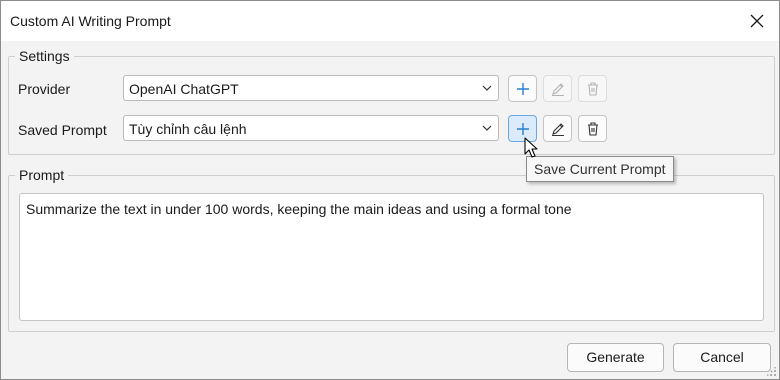 The image size is (780, 380). Describe the element at coordinates (390, 21) in the screenshot. I see `title-bar: Custom AI Writing Prompt` at that location.